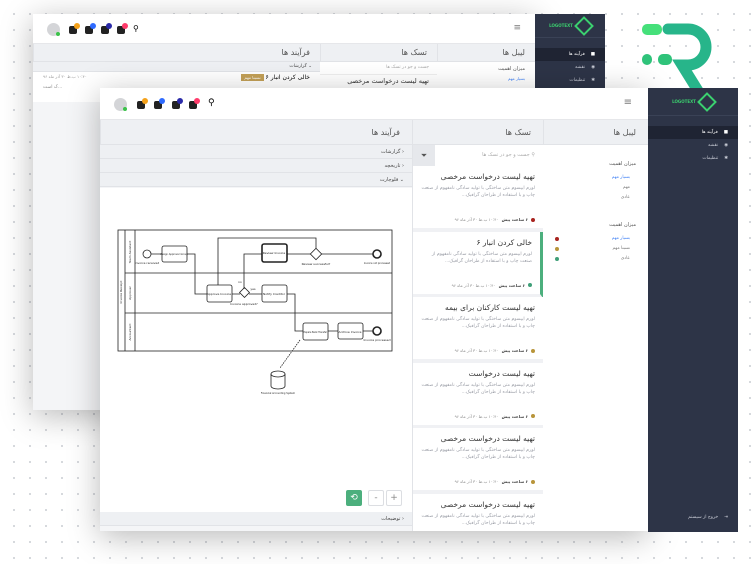 Image resolution: width=752 pixels, height=564 pixels. Describe the element at coordinates (274, 253) in the screenshot. I see `node-review: Review Invoice` at that location.